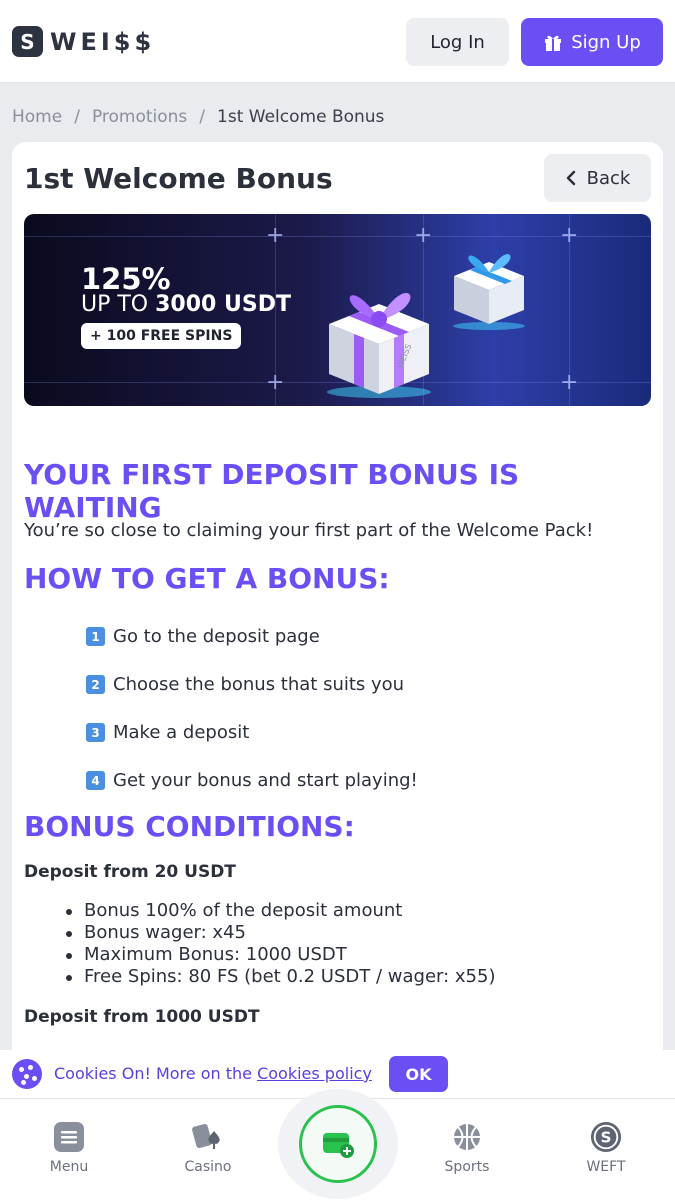 This screenshot has height=1200, width=675. What do you see at coordinates (467, 1137) in the screenshot?
I see `basketball-icon` at bounding box center [467, 1137].